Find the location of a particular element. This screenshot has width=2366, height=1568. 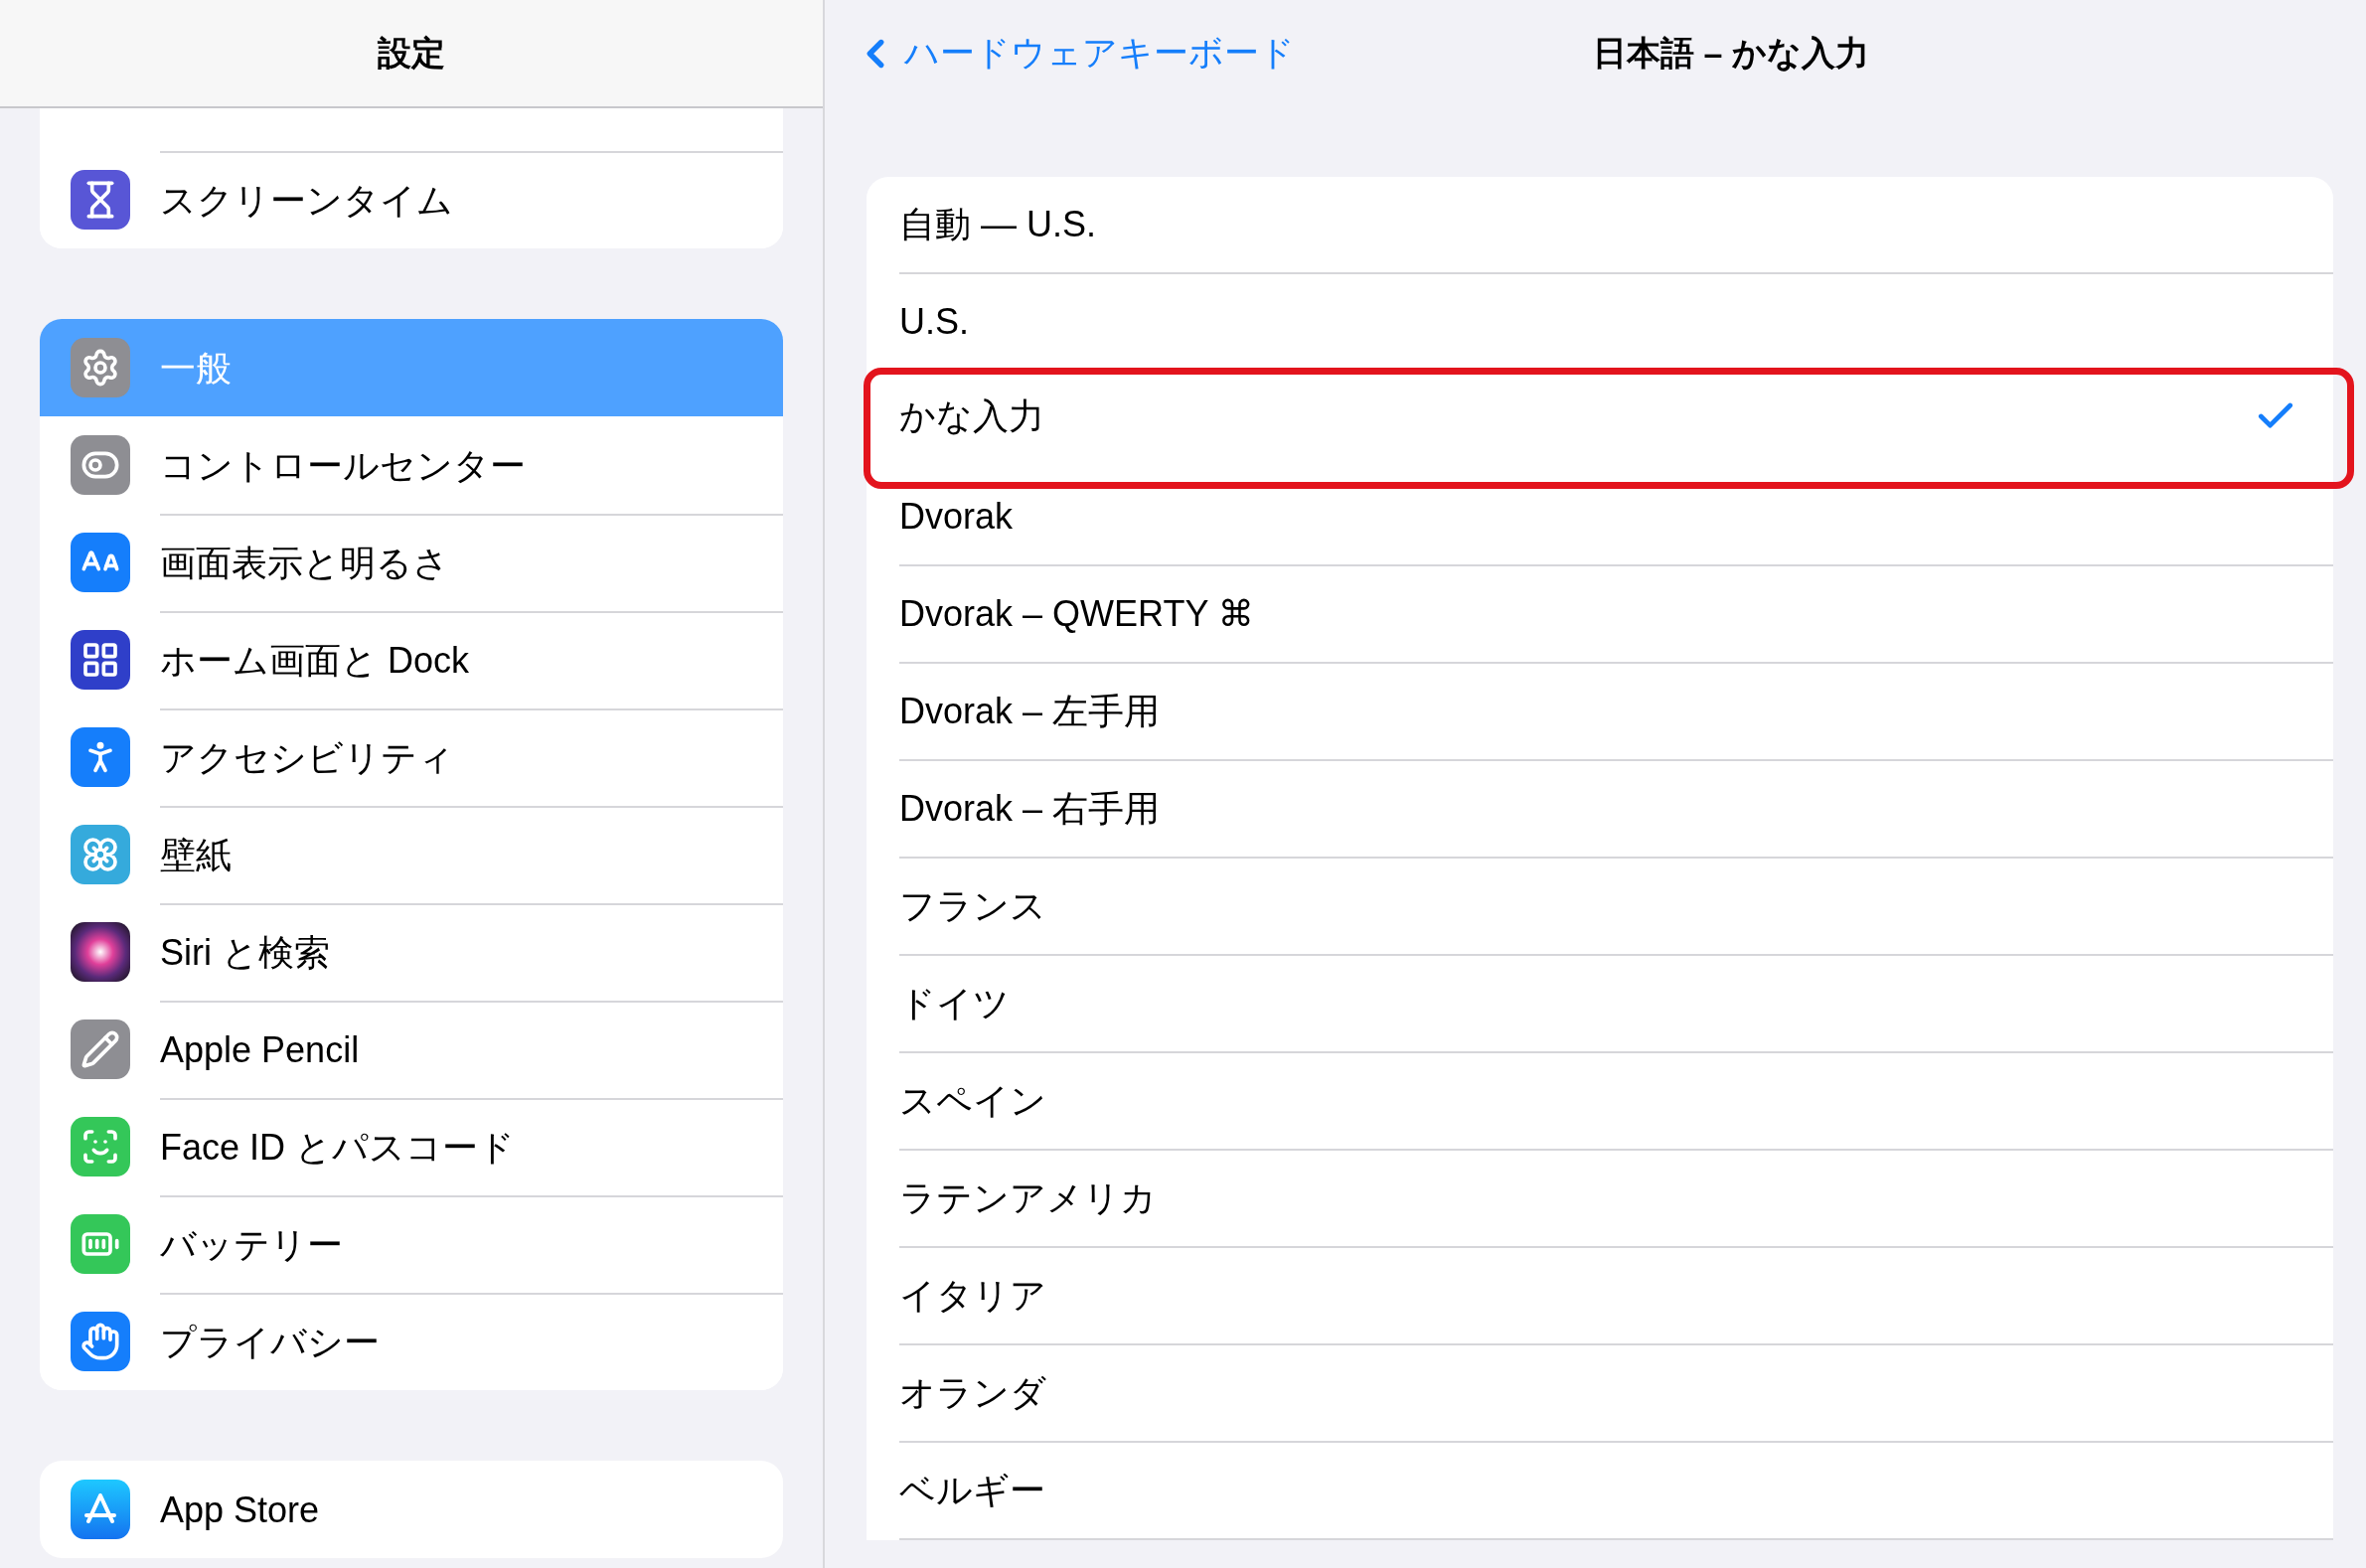

layout-label: 自動 — U.S. is located at coordinates (999, 224).